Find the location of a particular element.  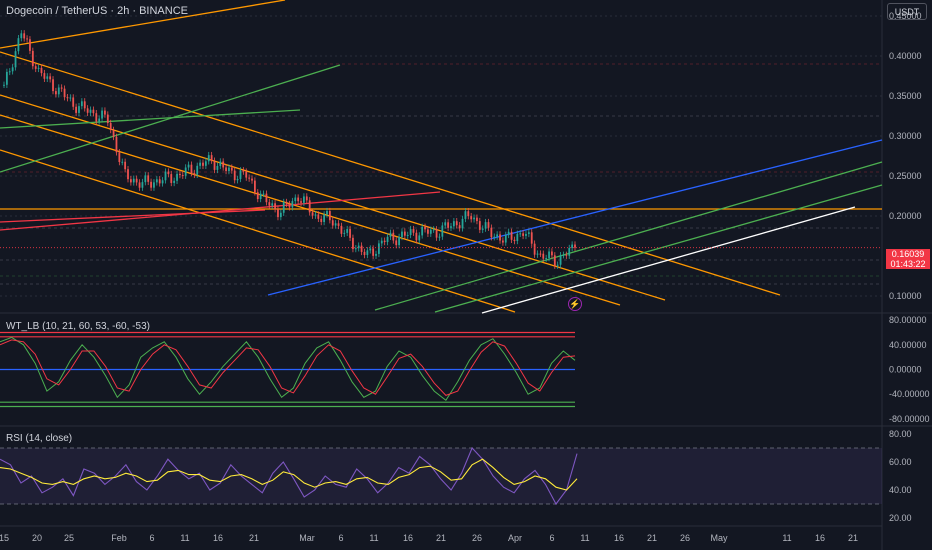

wt-indicator-label: WT_LB (10, 21, 60, 53, -60, -53) is located at coordinates (78, 326).